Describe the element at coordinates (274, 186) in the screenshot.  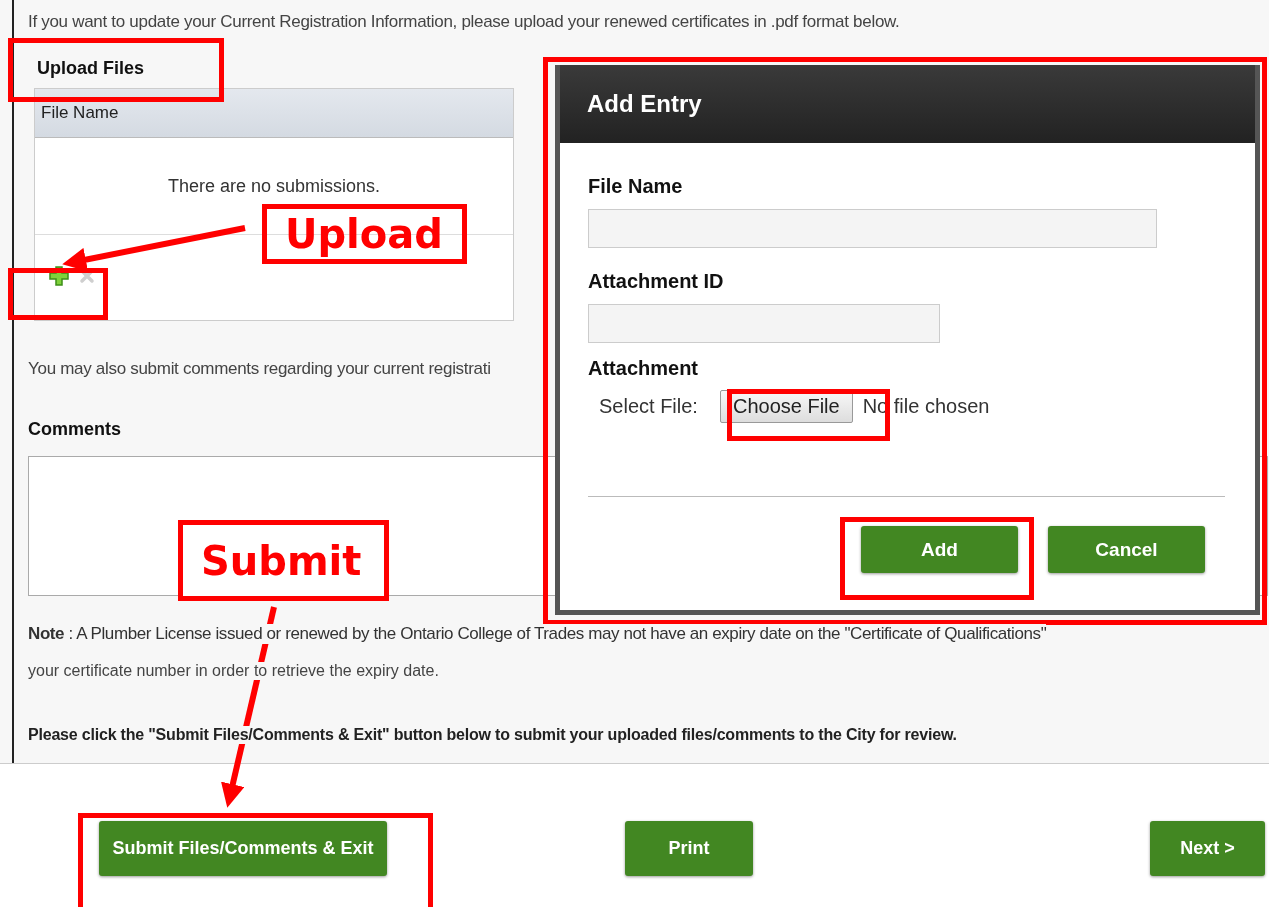
I see `empty-message: There are no submissions.` at that location.